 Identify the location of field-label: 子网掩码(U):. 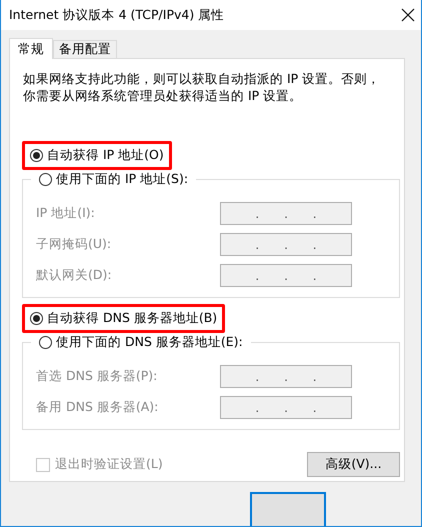
(74, 244).